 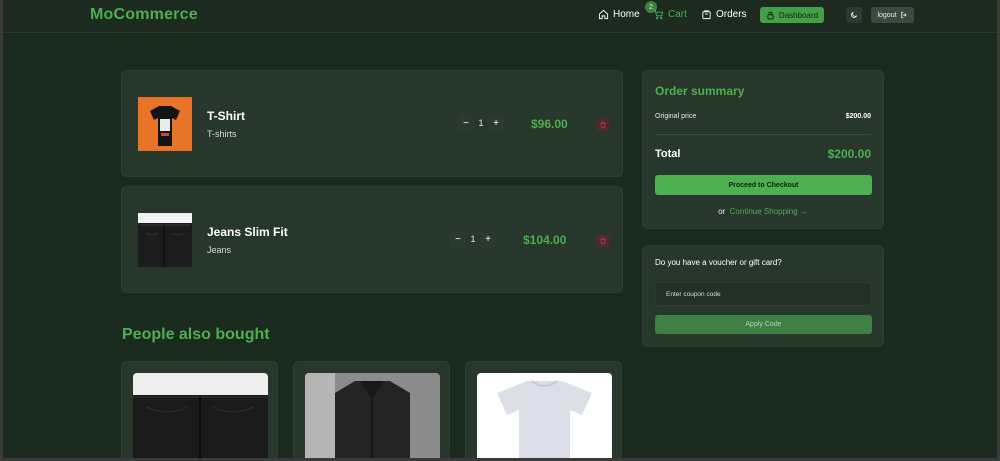 What do you see at coordinates (763, 324) in the screenshot?
I see `apply-code-button: Apply Code` at bounding box center [763, 324].